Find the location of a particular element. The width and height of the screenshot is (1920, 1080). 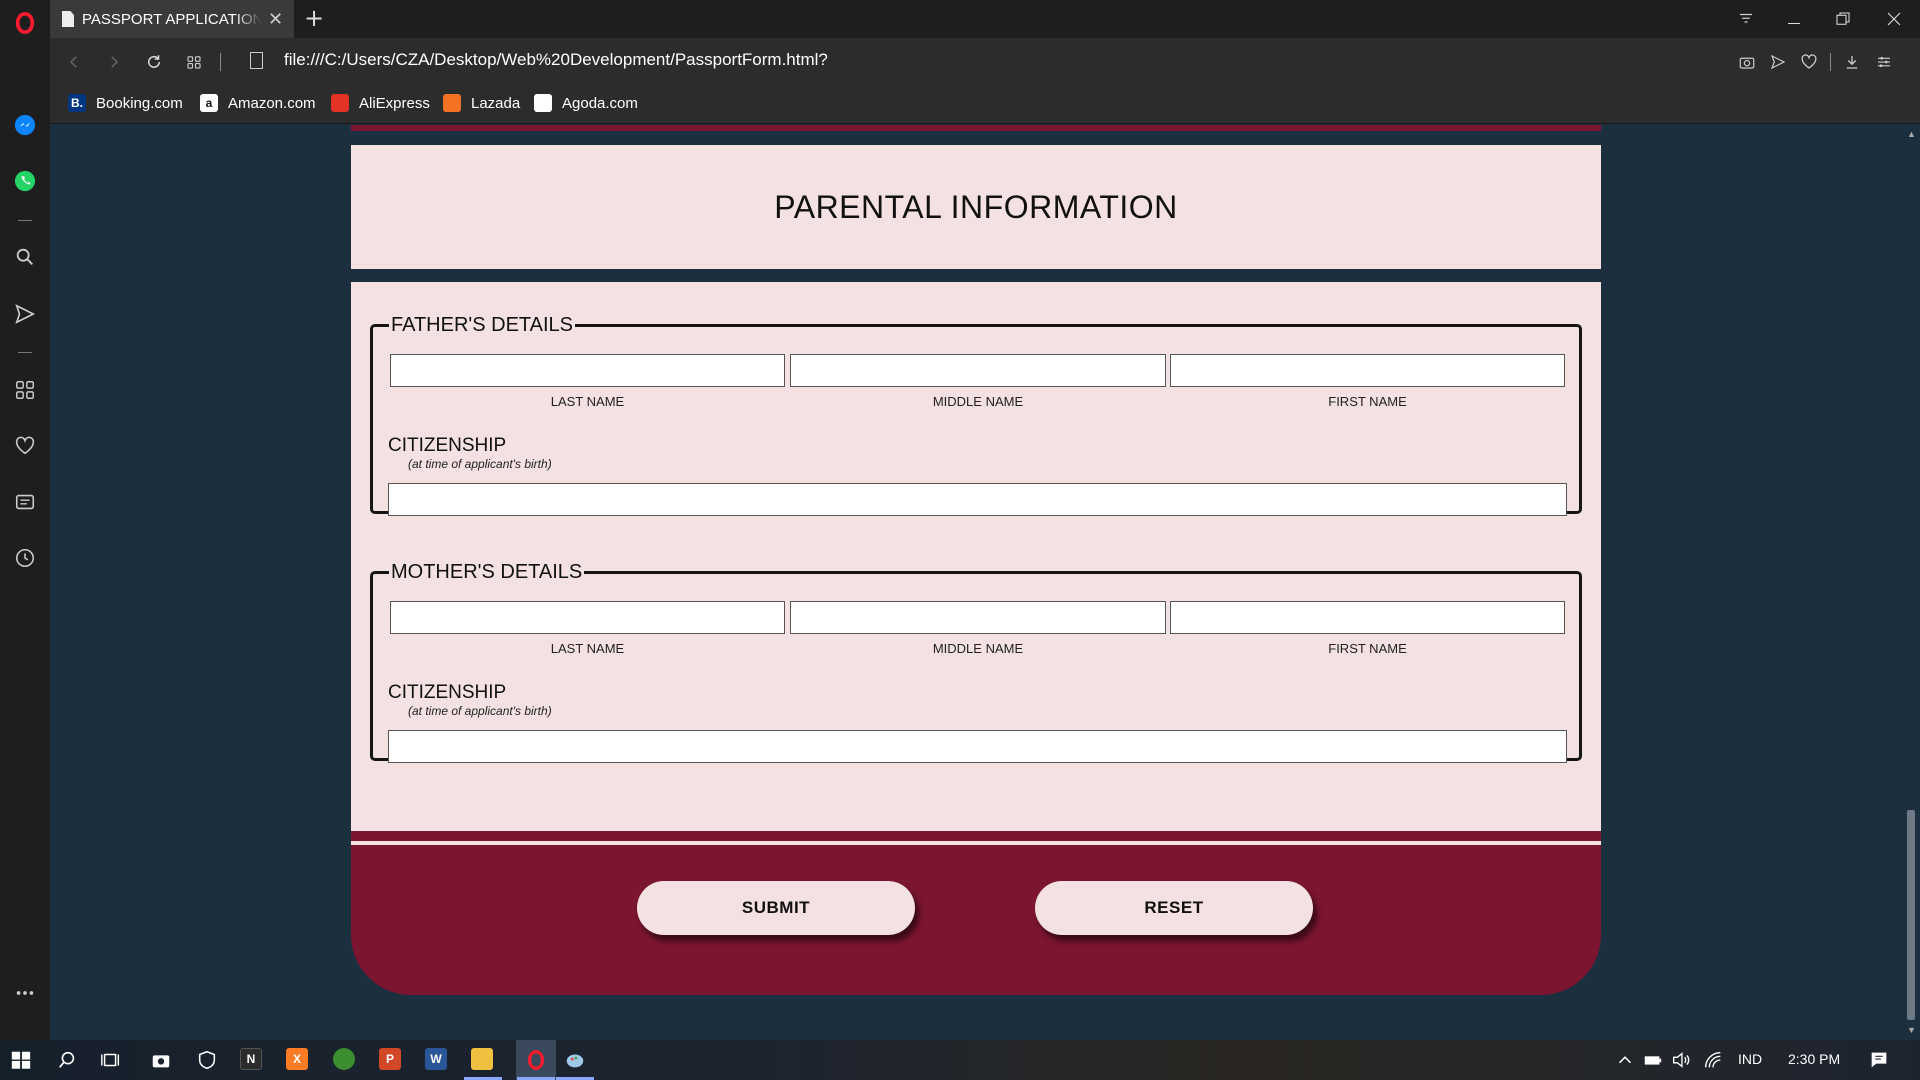

father-middle-name-input is located at coordinates (978, 370).